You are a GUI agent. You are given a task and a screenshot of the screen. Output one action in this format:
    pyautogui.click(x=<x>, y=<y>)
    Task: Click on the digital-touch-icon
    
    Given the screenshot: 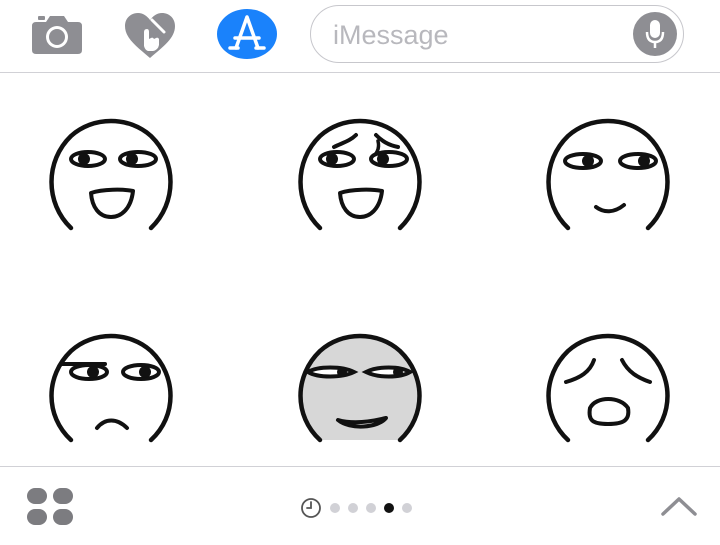 What is the action you would take?
    pyautogui.click(x=150, y=36)
    